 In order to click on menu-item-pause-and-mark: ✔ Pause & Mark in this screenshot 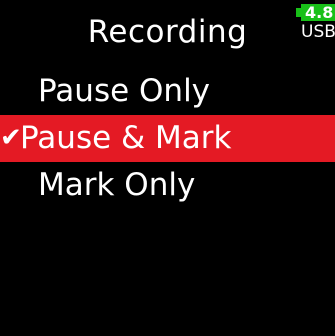, I will do `click(167, 138)`.